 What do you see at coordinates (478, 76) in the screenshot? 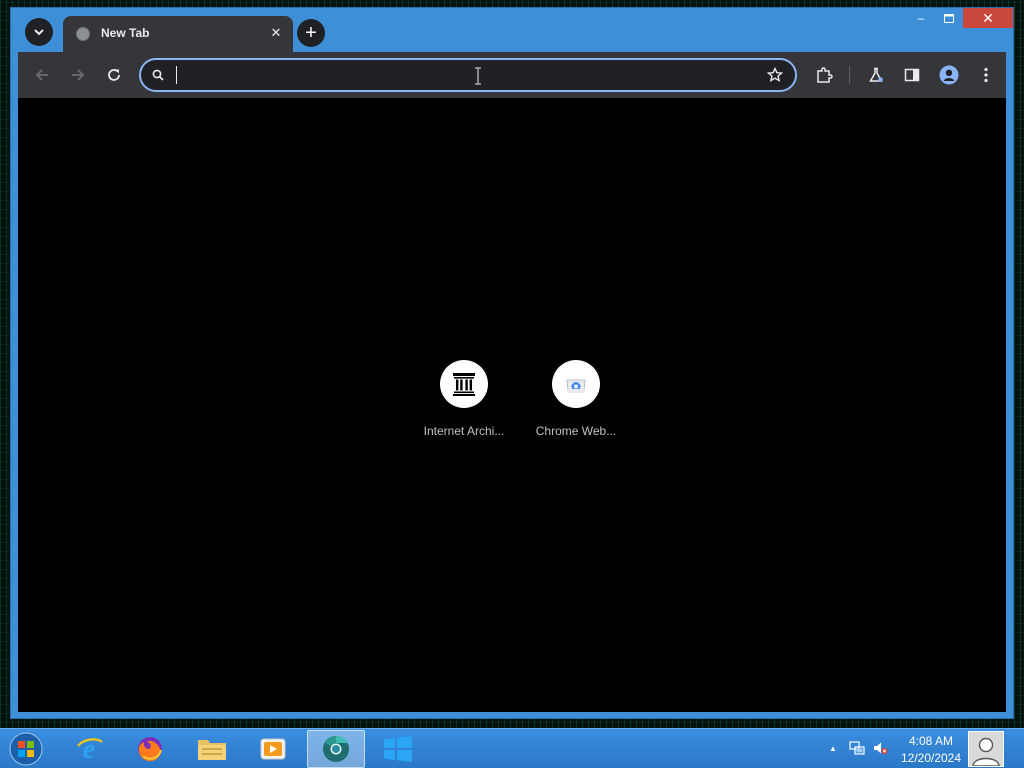
I see `ibeam-cursor-icon` at bounding box center [478, 76].